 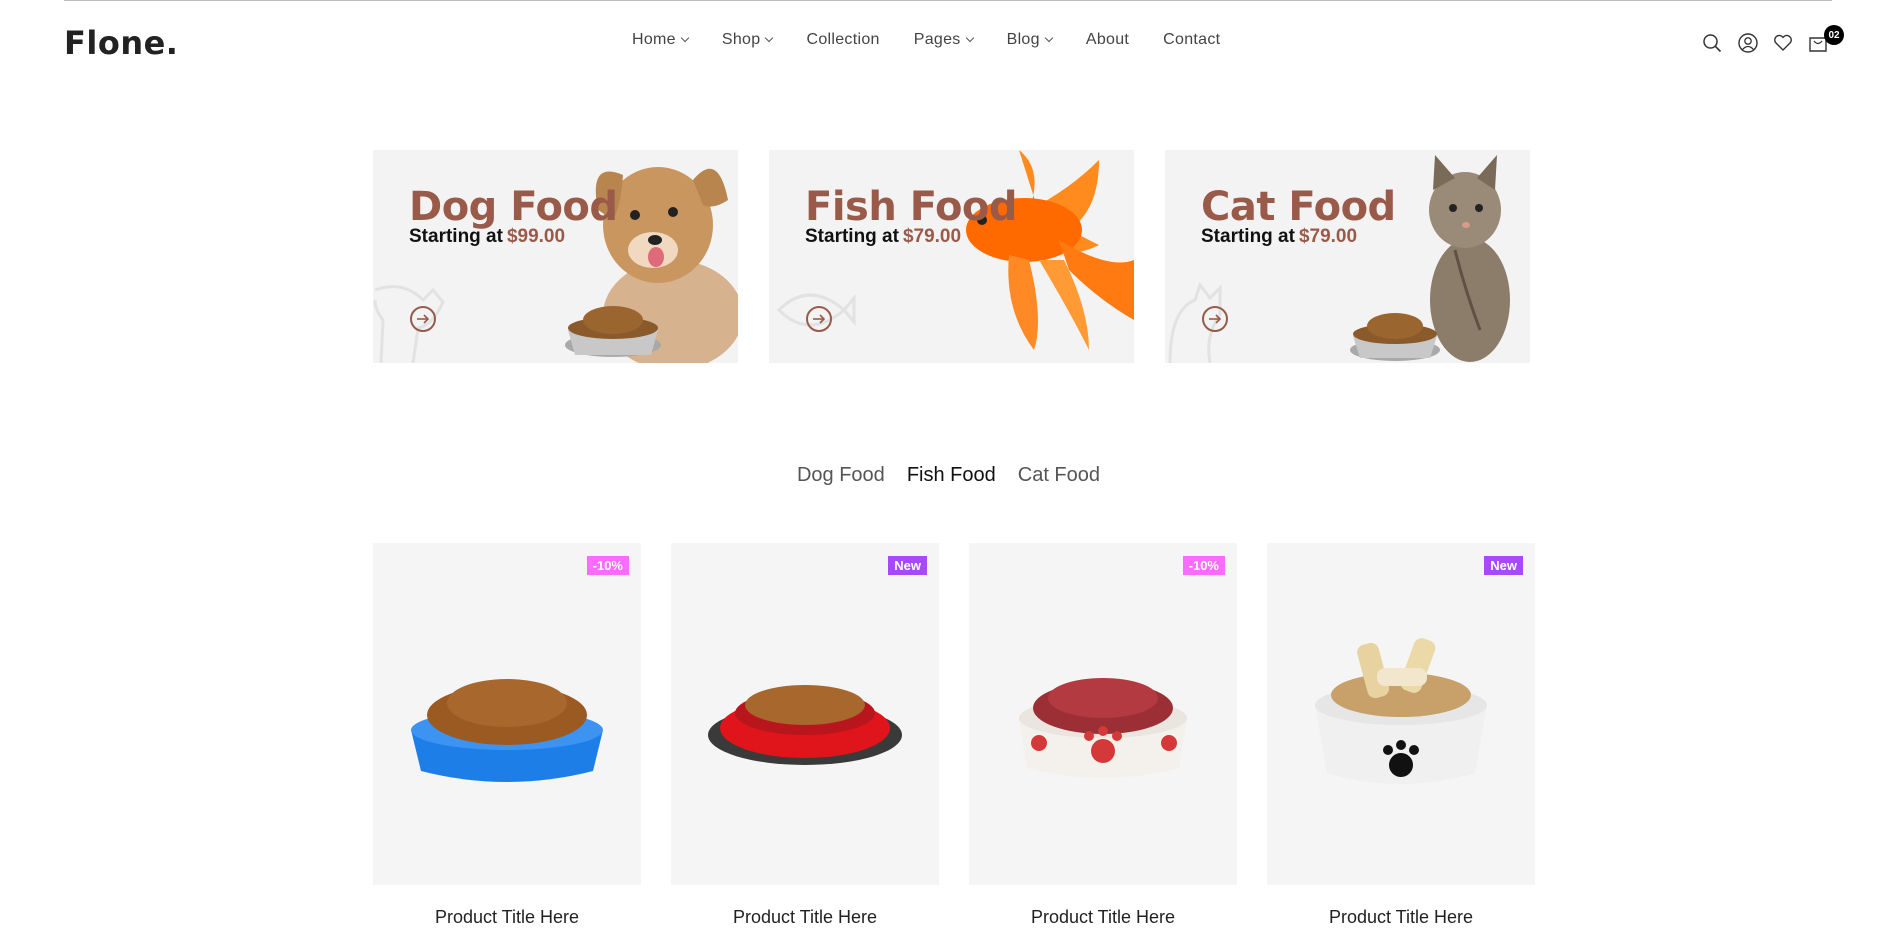 I want to click on tab-dog-food: Dog Food, so click(x=841, y=475).